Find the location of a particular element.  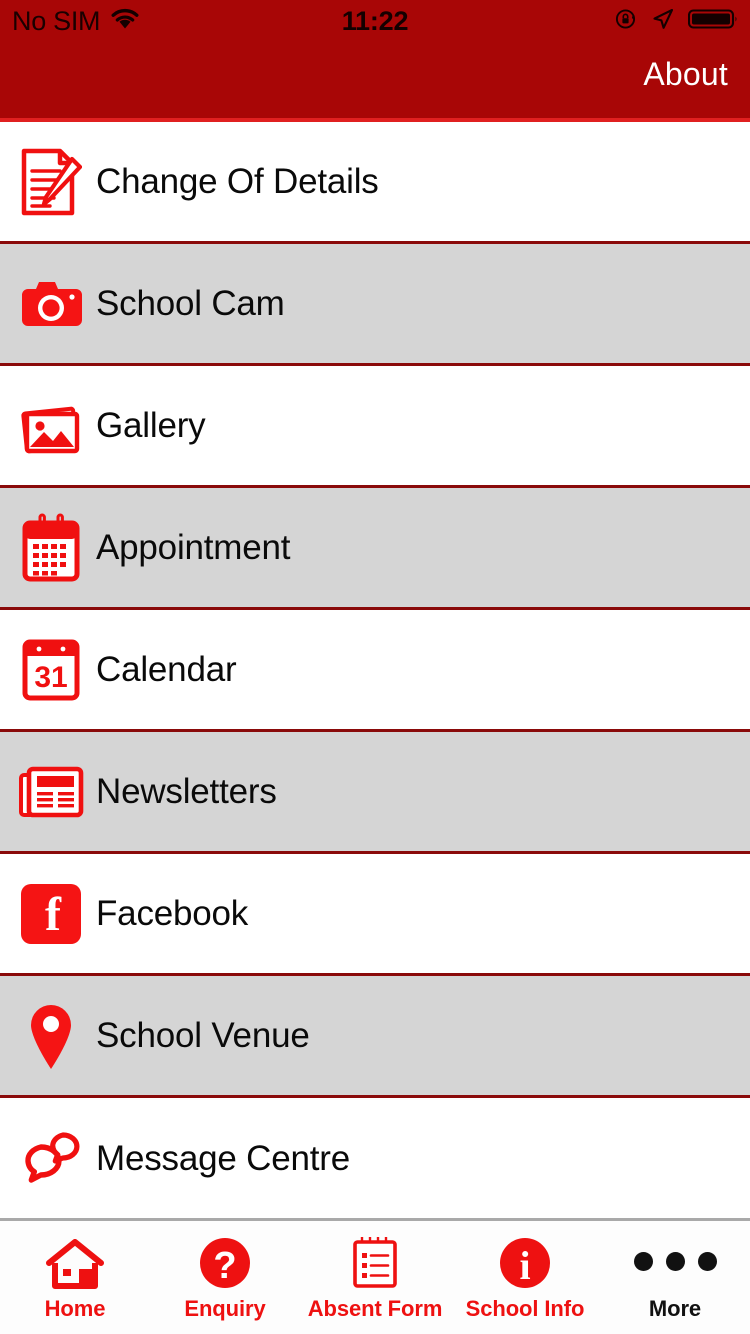

ellipsis-icon is located at coordinates (675, 1261).